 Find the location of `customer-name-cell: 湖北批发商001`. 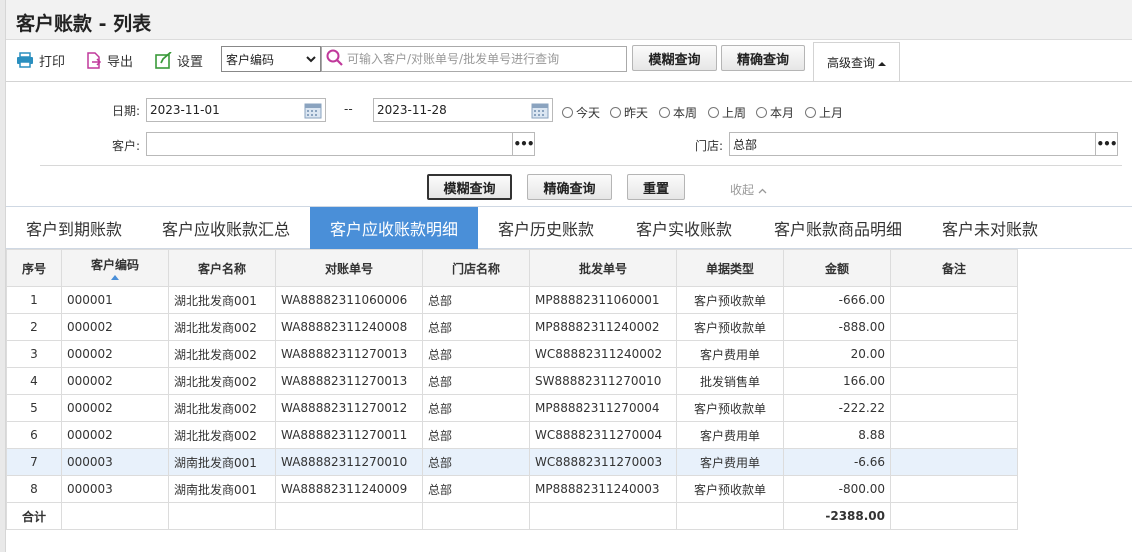

customer-name-cell: 湖北批发商001 is located at coordinates (222, 300).